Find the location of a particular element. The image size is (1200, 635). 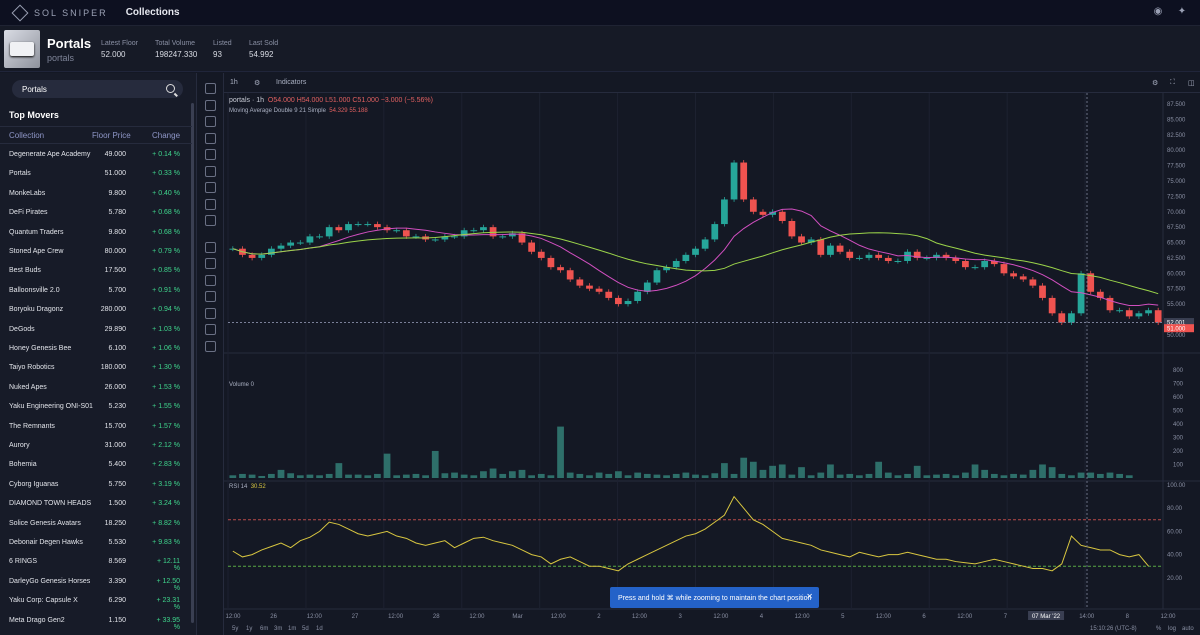

table-row: Yaku Corp: Capsule X 6.290 + 23.31 % is located at coordinates (96, 601).